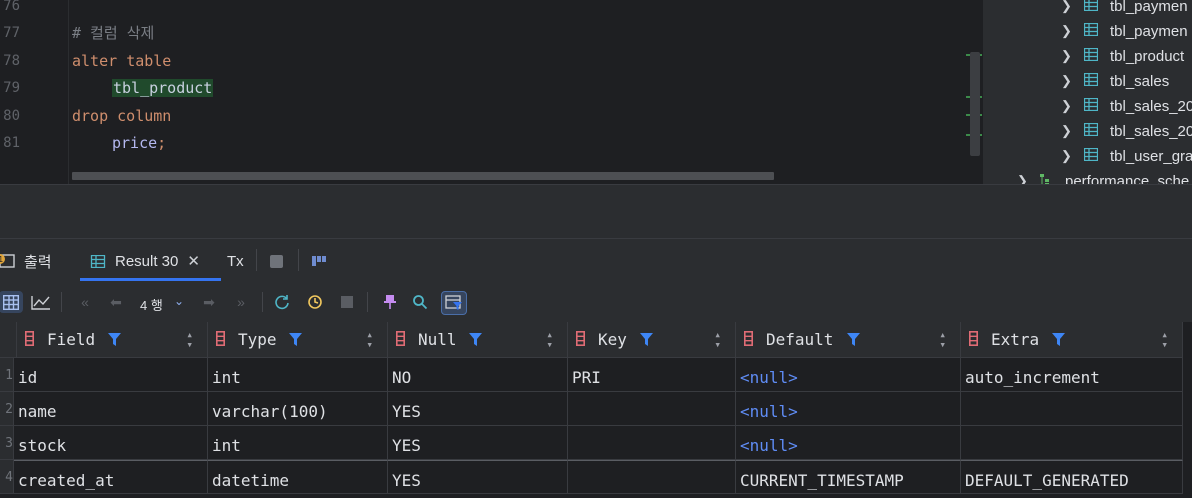 The width and height of the screenshot is (1192, 498). Describe the element at coordinates (315, 302) in the screenshot. I see `history-button` at that location.